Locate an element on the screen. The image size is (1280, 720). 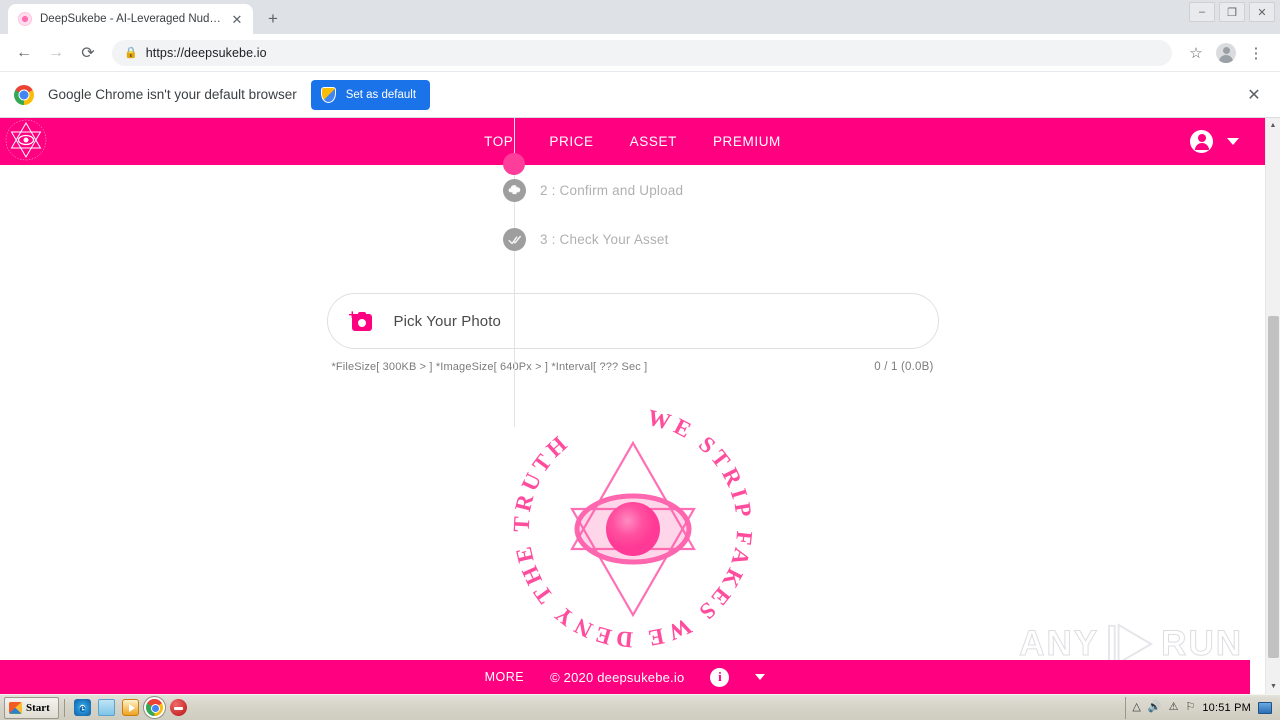
close-tab-icon: ✕ is located at coordinates (237, 19).